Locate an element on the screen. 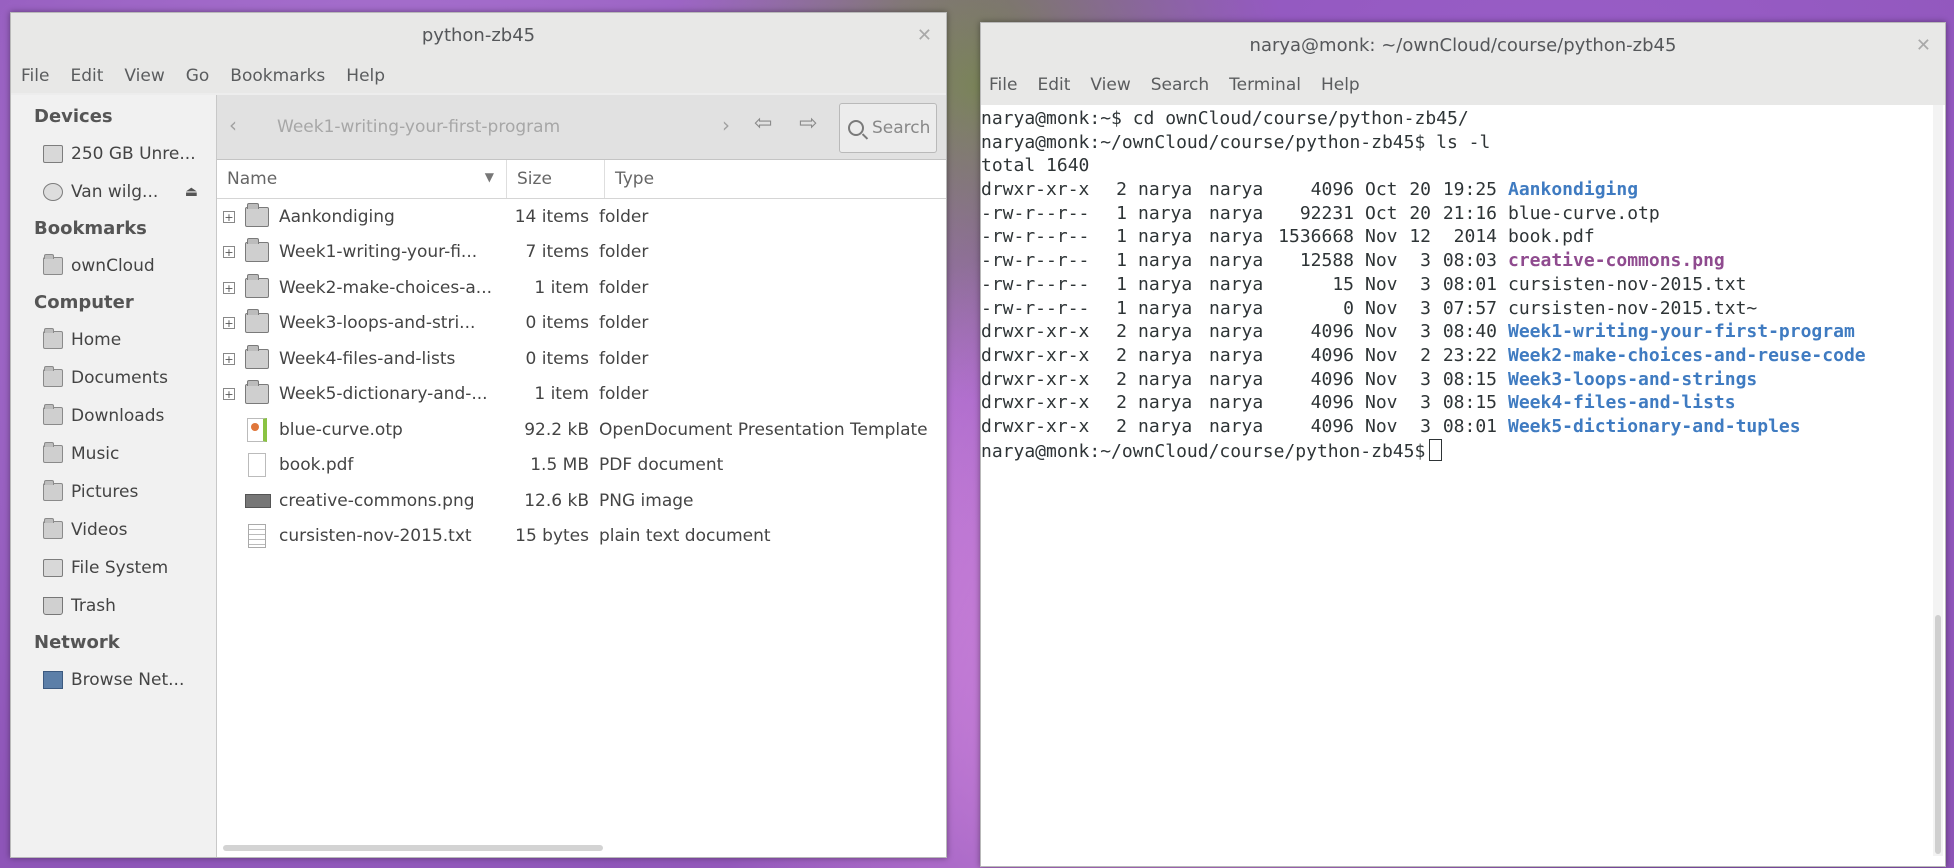  back-icon: ⇦ is located at coordinates (763, 123).